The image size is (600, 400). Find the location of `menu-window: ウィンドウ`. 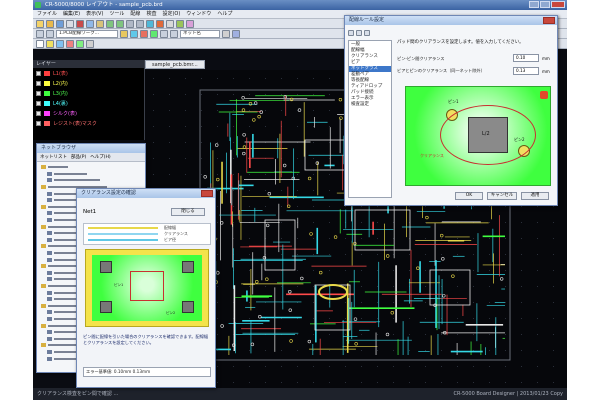

menu-window: ウィンドウ is located at coordinates (198, 14).